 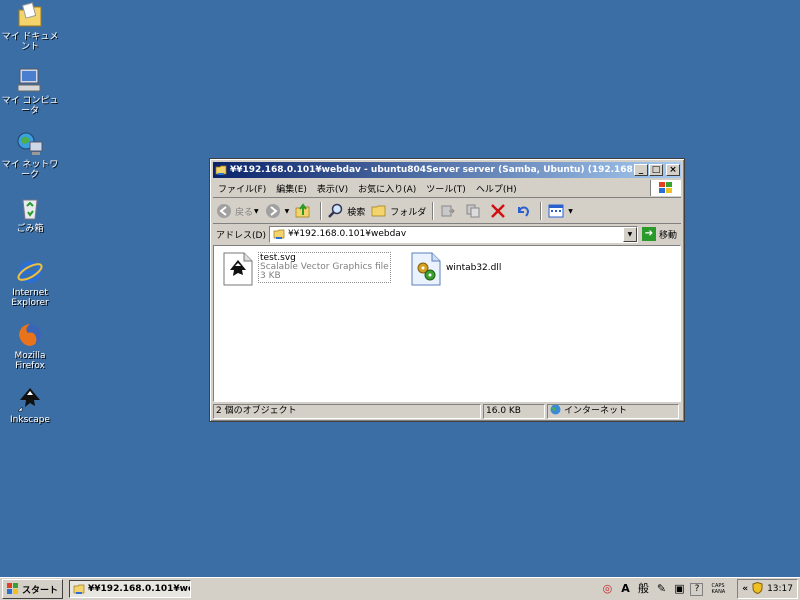 I want to click on desktop-icon-internet-explorer: Internet Explorer, so click(x=30, y=283).